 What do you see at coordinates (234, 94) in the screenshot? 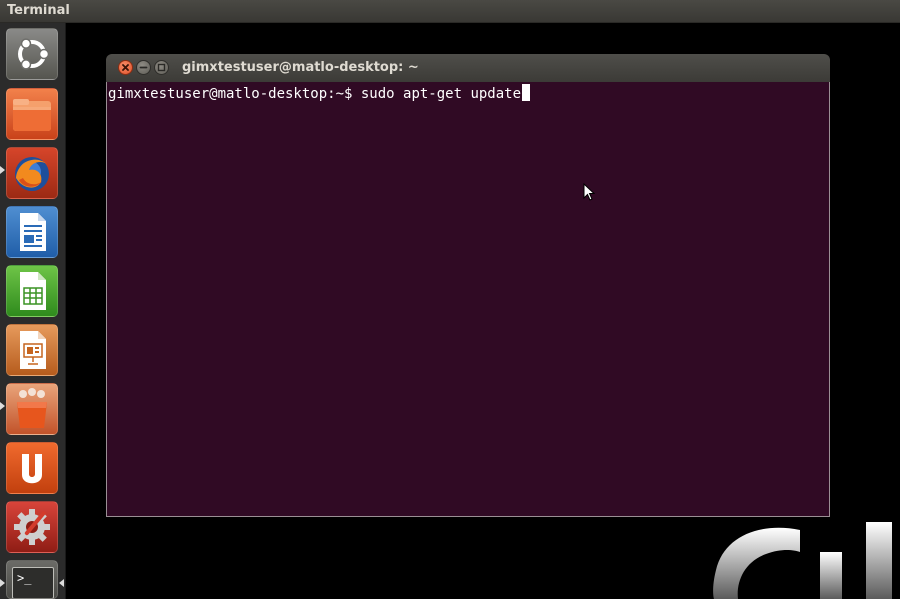
I see `shell-prompt: gimxtestuser@matlo-desktop:~$` at bounding box center [234, 94].